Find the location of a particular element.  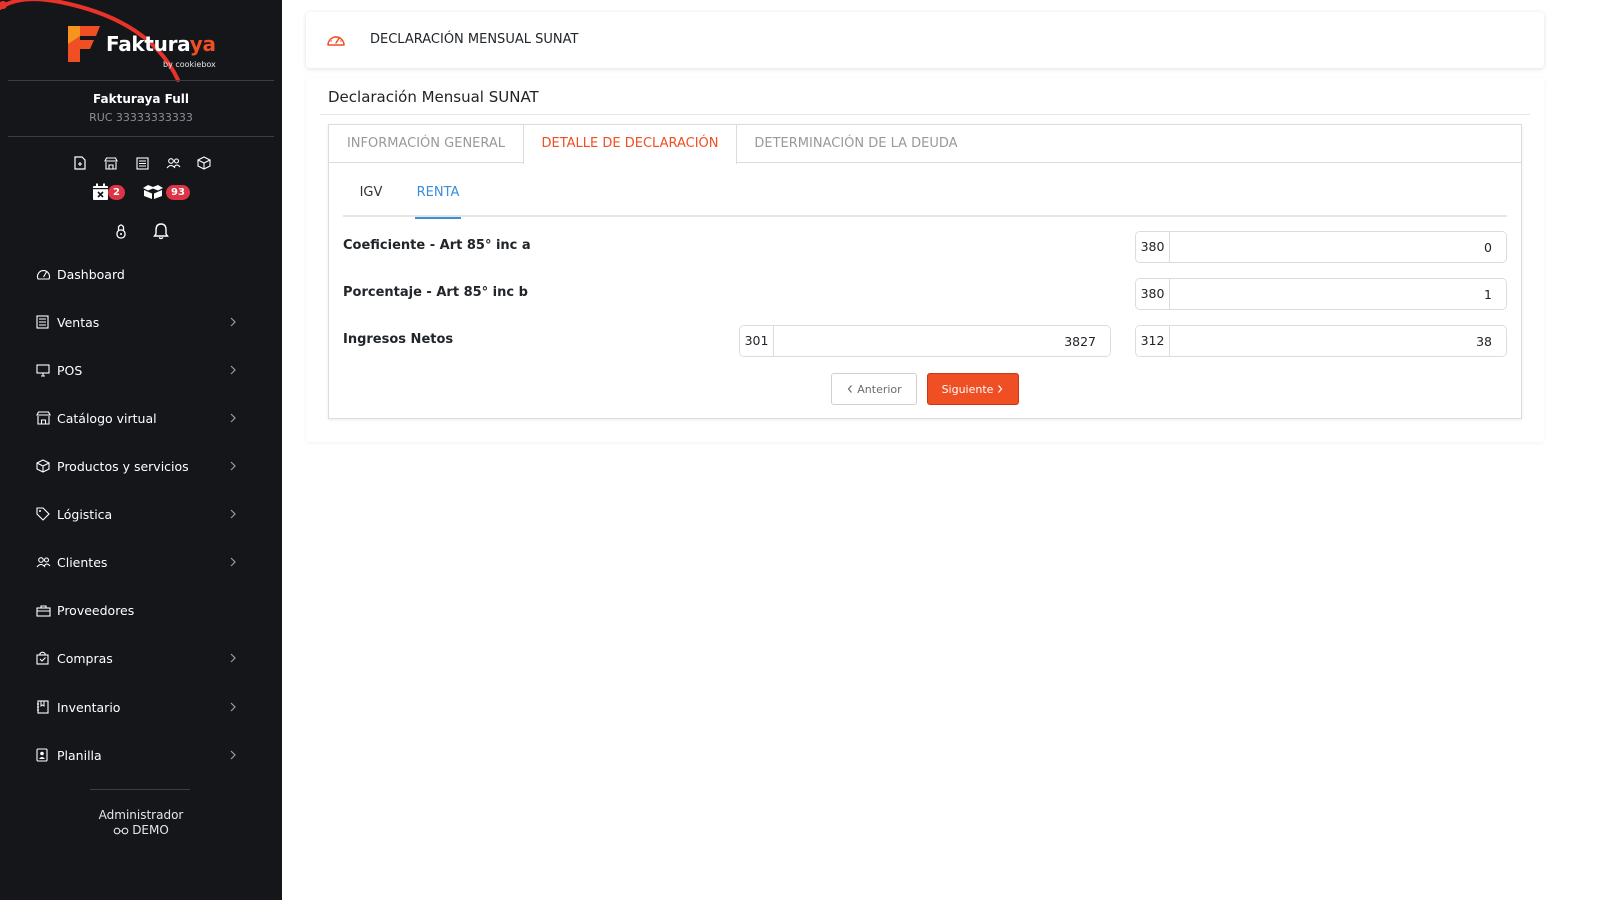

field-label-coeficiente: Coeficiente - Art 85° inc a is located at coordinates (437, 245).